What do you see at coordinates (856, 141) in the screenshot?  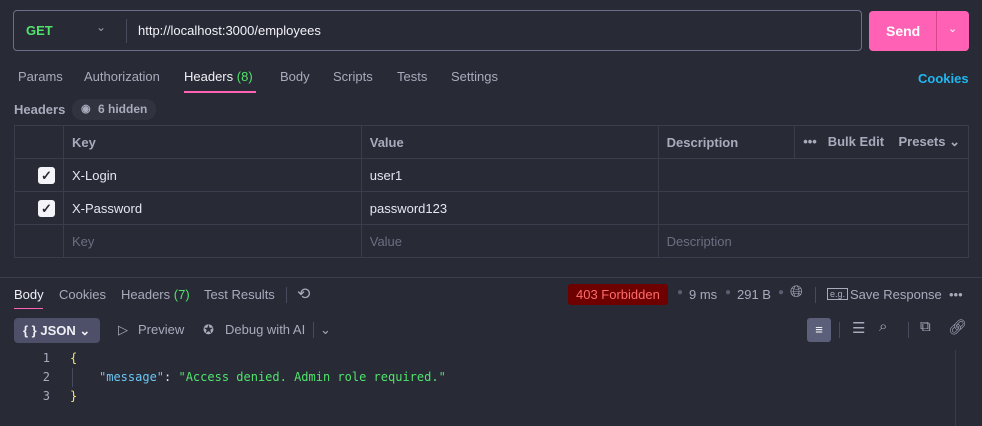 I see `bulk-edit-button: Bulk Edit` at bounding box center [856, 141].